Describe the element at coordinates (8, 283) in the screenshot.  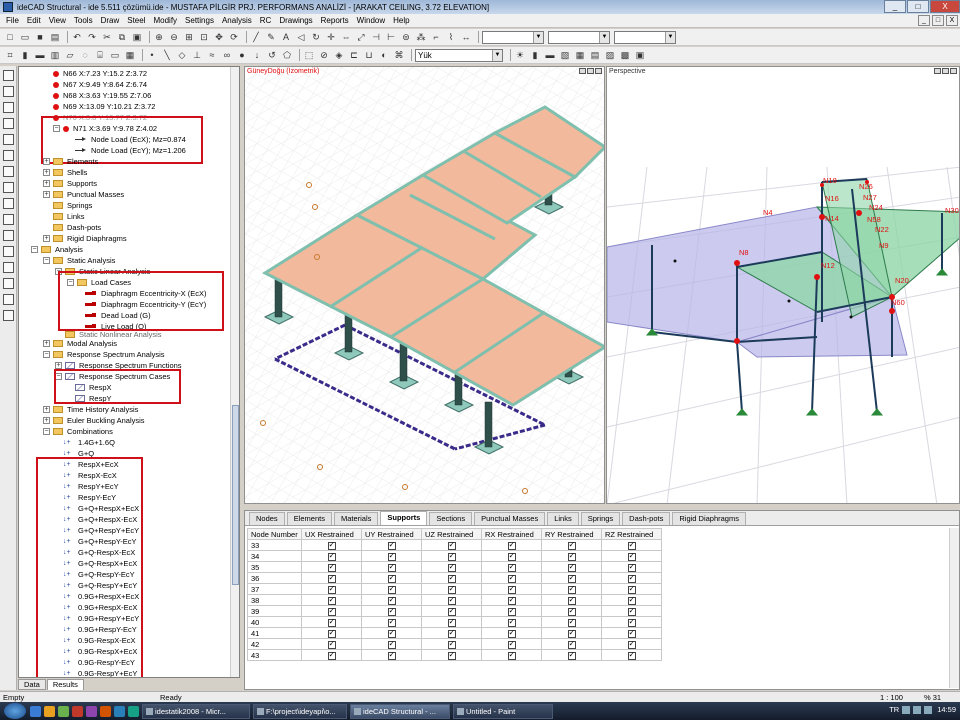
I see `tools-icon` at that location.